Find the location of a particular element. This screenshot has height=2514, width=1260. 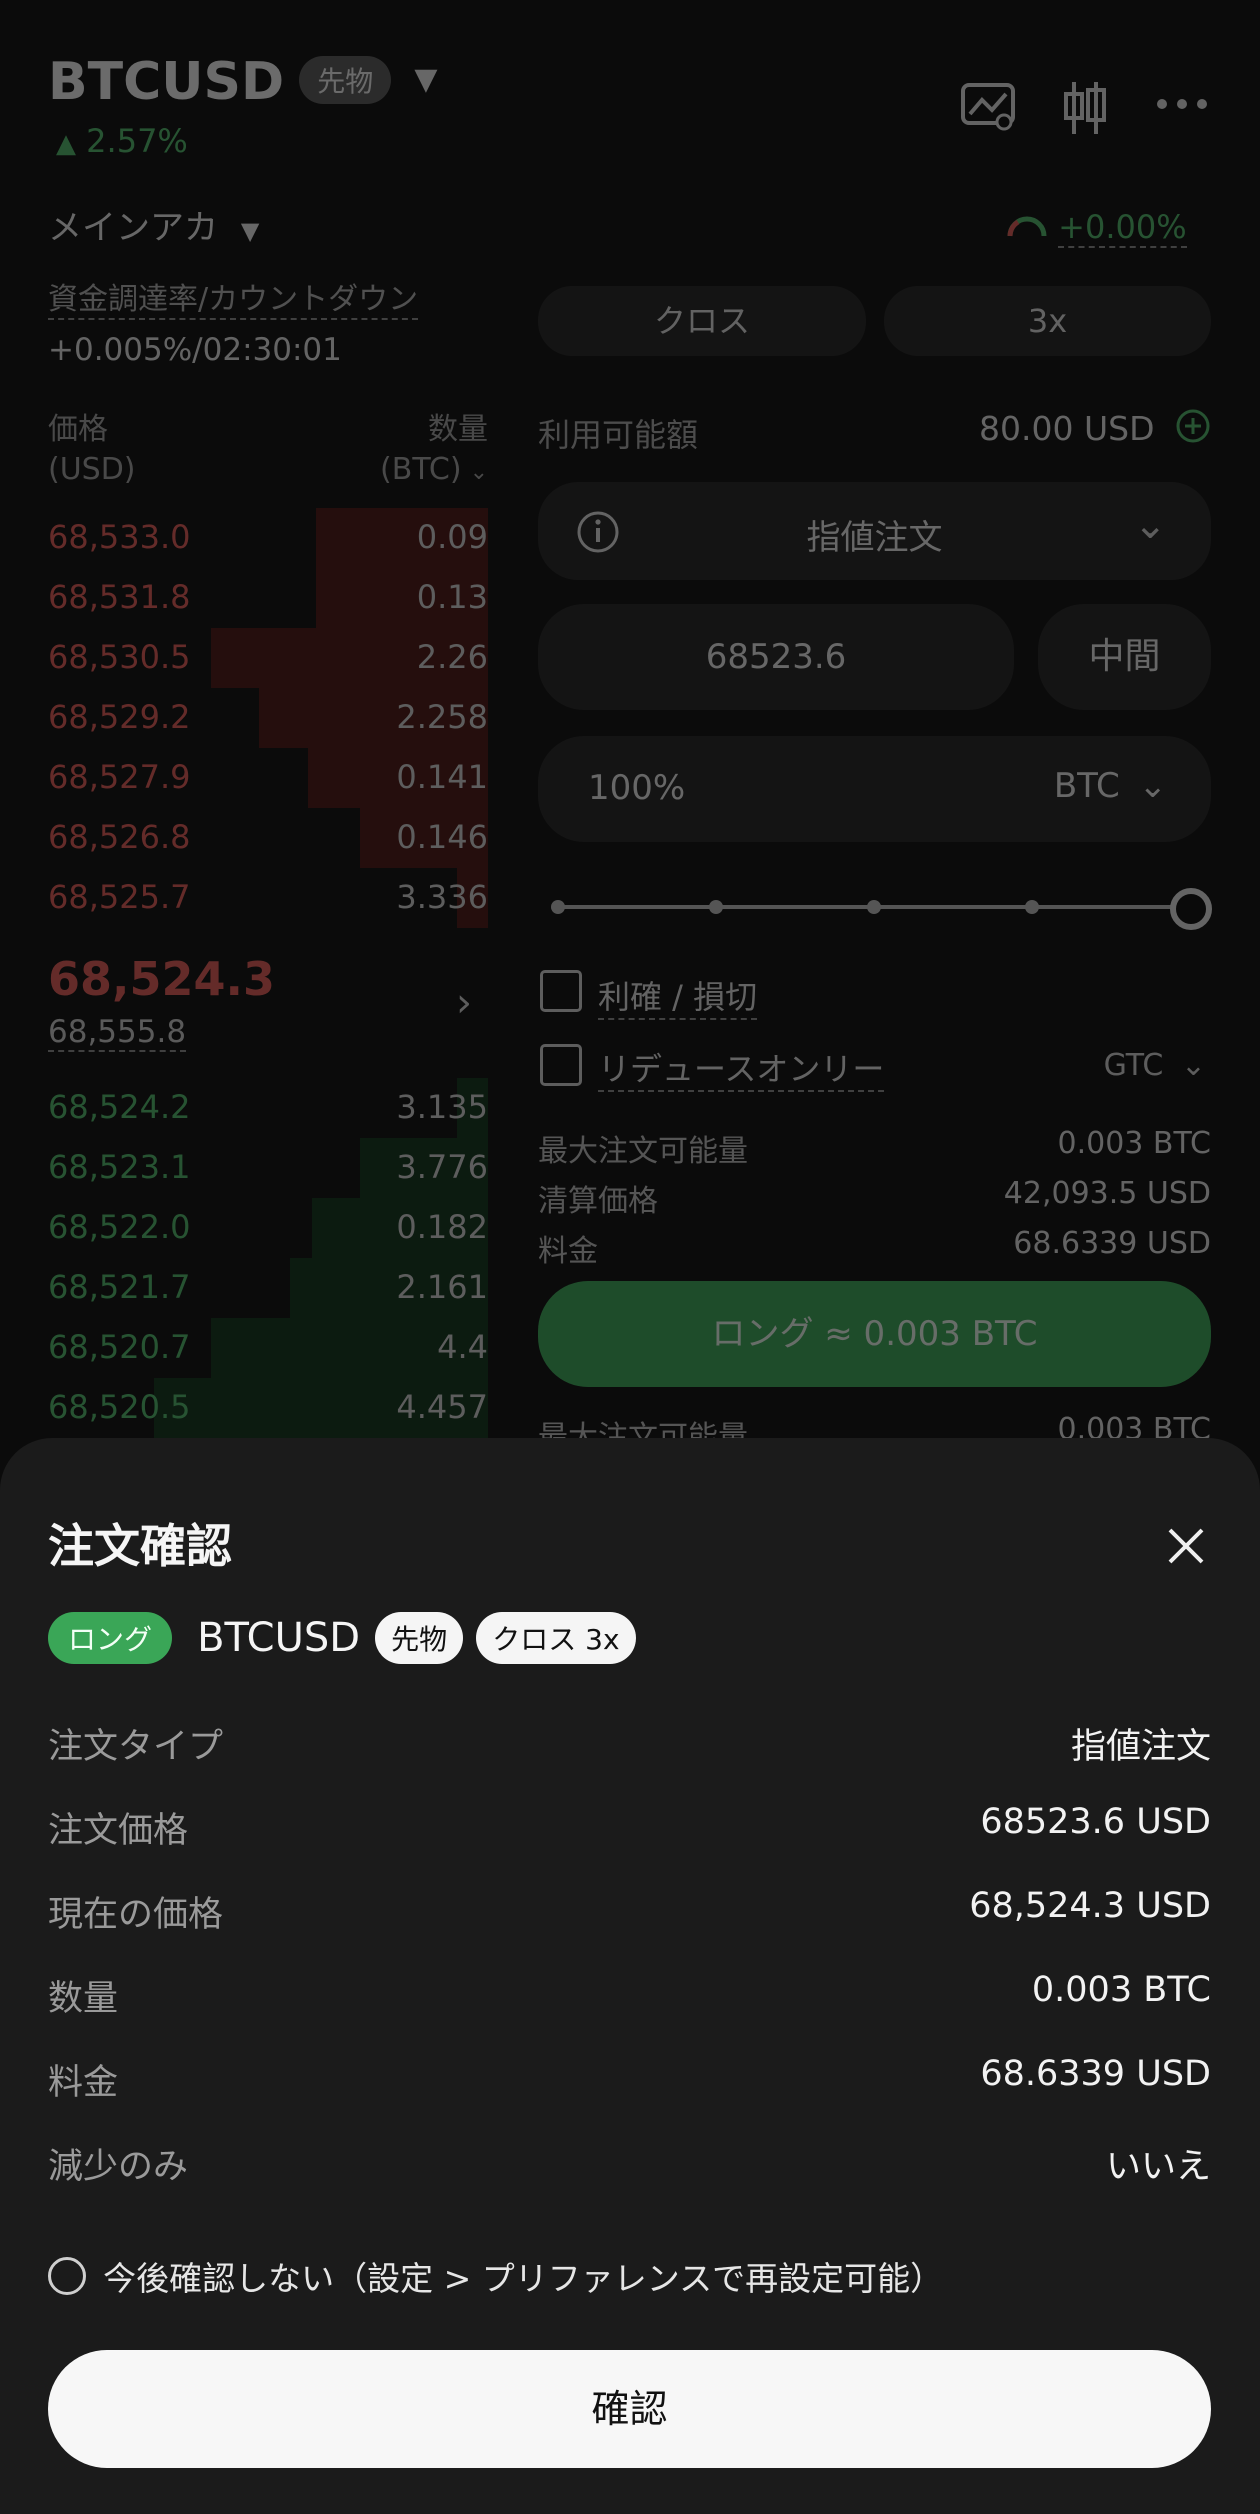

ask-row: 68,525.7 3.336 is located at coordinates (268, 898).